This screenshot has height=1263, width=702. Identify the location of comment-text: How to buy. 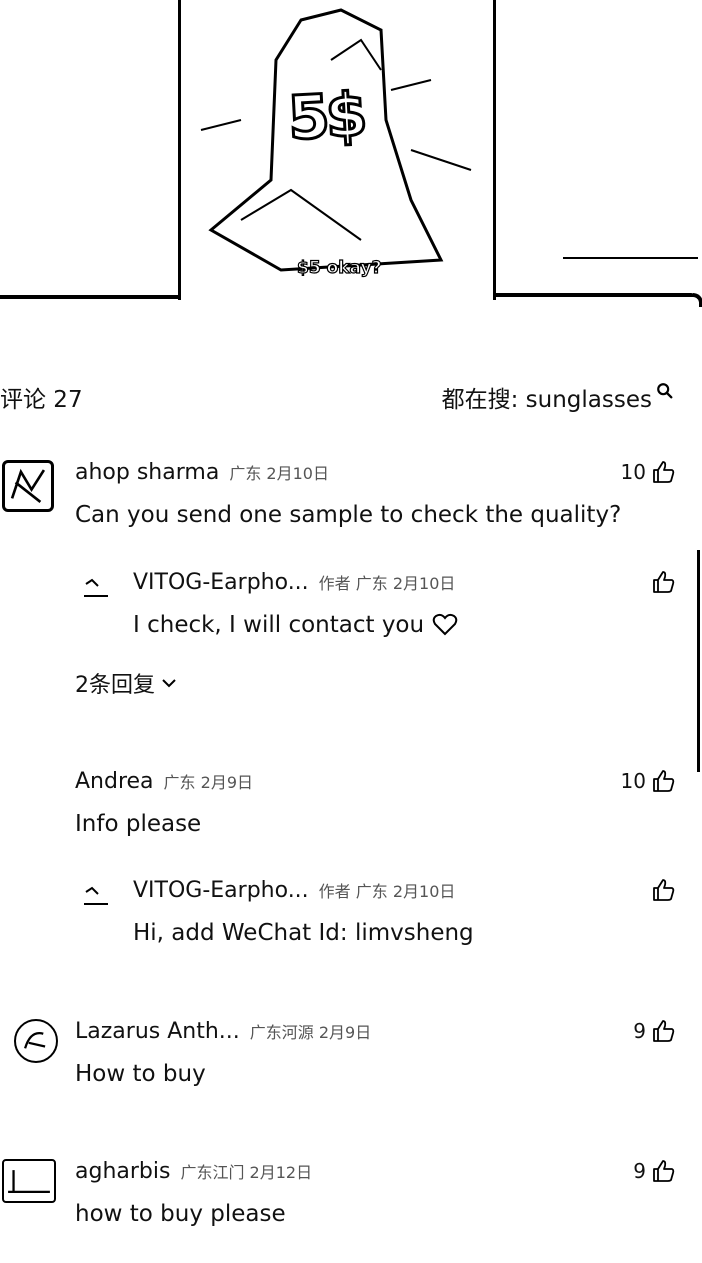
(140, 1074).